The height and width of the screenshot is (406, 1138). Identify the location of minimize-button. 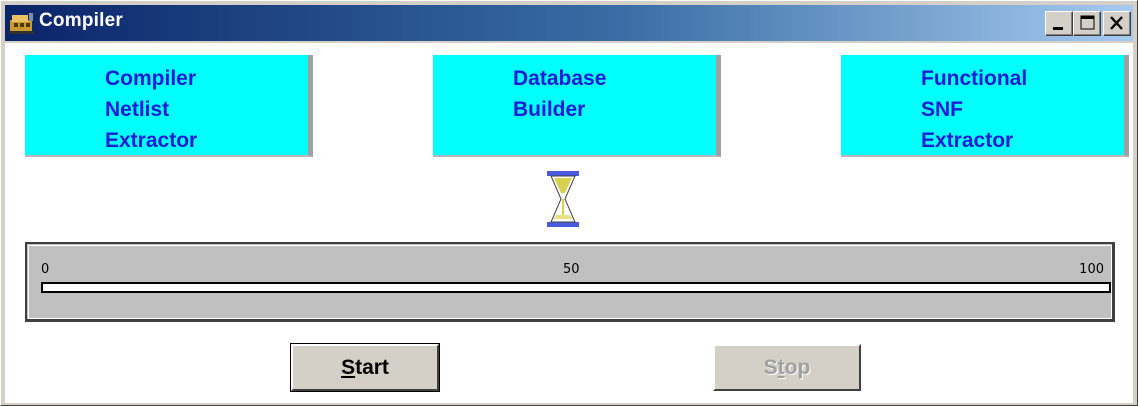
(1059, 23).